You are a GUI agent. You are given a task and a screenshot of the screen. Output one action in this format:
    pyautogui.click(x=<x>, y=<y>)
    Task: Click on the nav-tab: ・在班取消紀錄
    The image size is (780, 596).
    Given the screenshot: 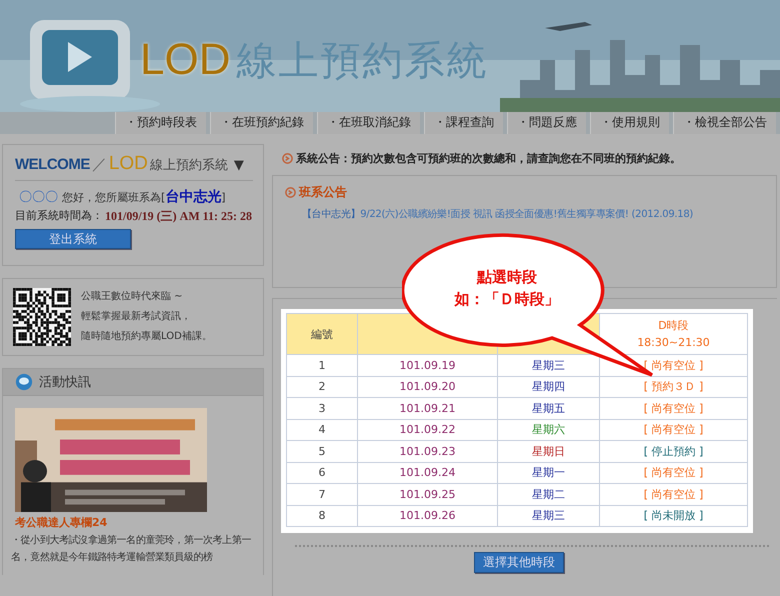 What is the action you would take?
    pyautogui.click(x=368, y=122)
    